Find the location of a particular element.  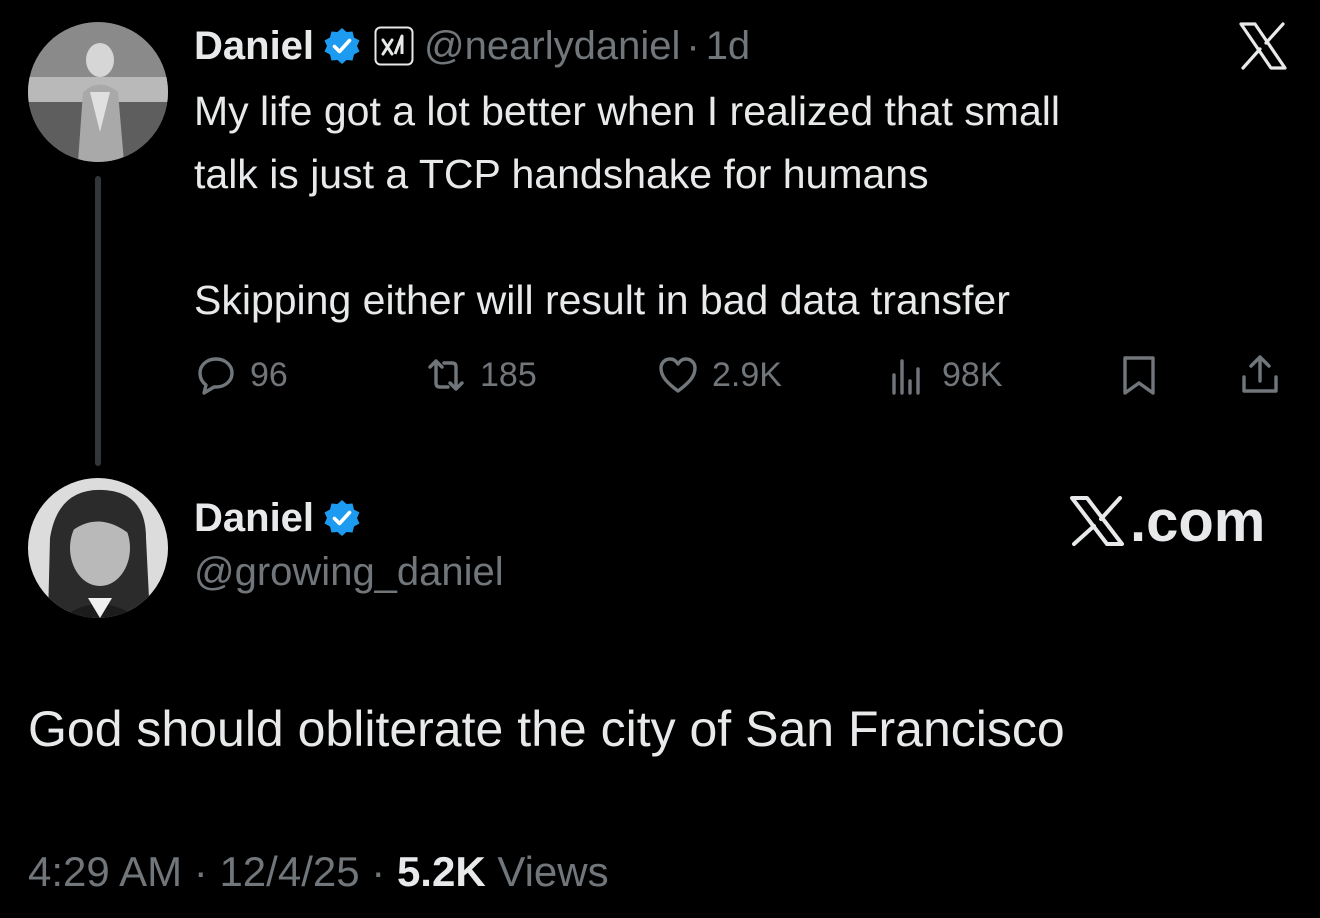

like-button: 2.9K is located at coordinates (719, 375).